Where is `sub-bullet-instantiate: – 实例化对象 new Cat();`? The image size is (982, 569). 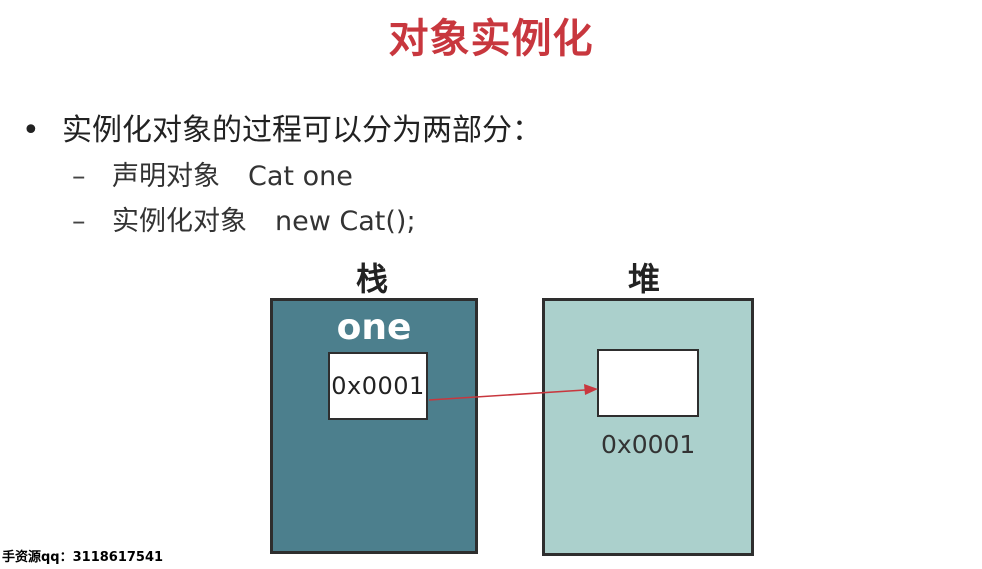 sub-bullet-instantiate: – 实例化对象 new Cat(); is located at coordinates (244, 218).